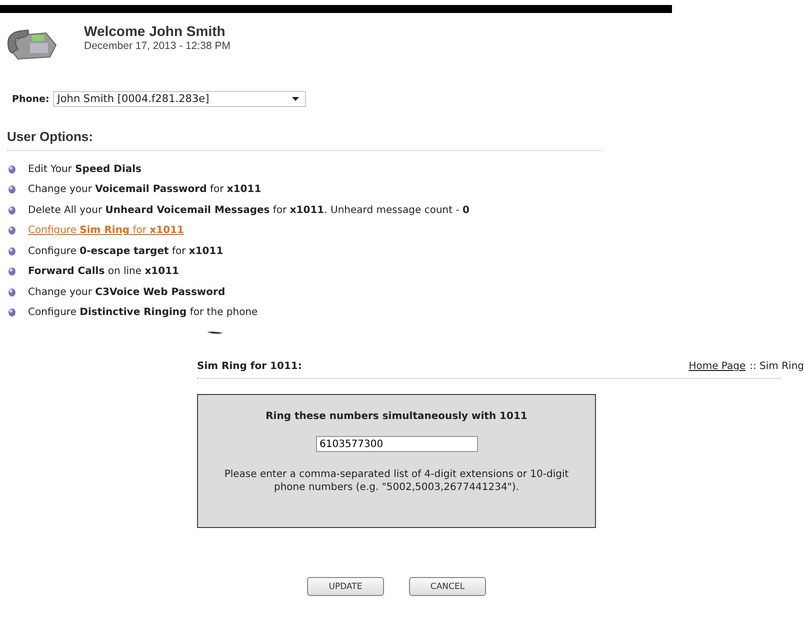 The width and height of the screenshot is (804, 622). Describe the element at coordinates (296, 99) in the screenshot. I see `dropdown-icon` at that location.